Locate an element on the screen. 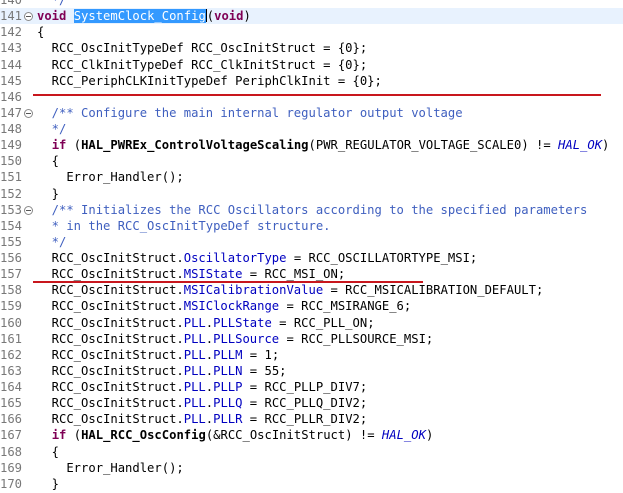  line-number: 145 is located at coordinates (11, 80).